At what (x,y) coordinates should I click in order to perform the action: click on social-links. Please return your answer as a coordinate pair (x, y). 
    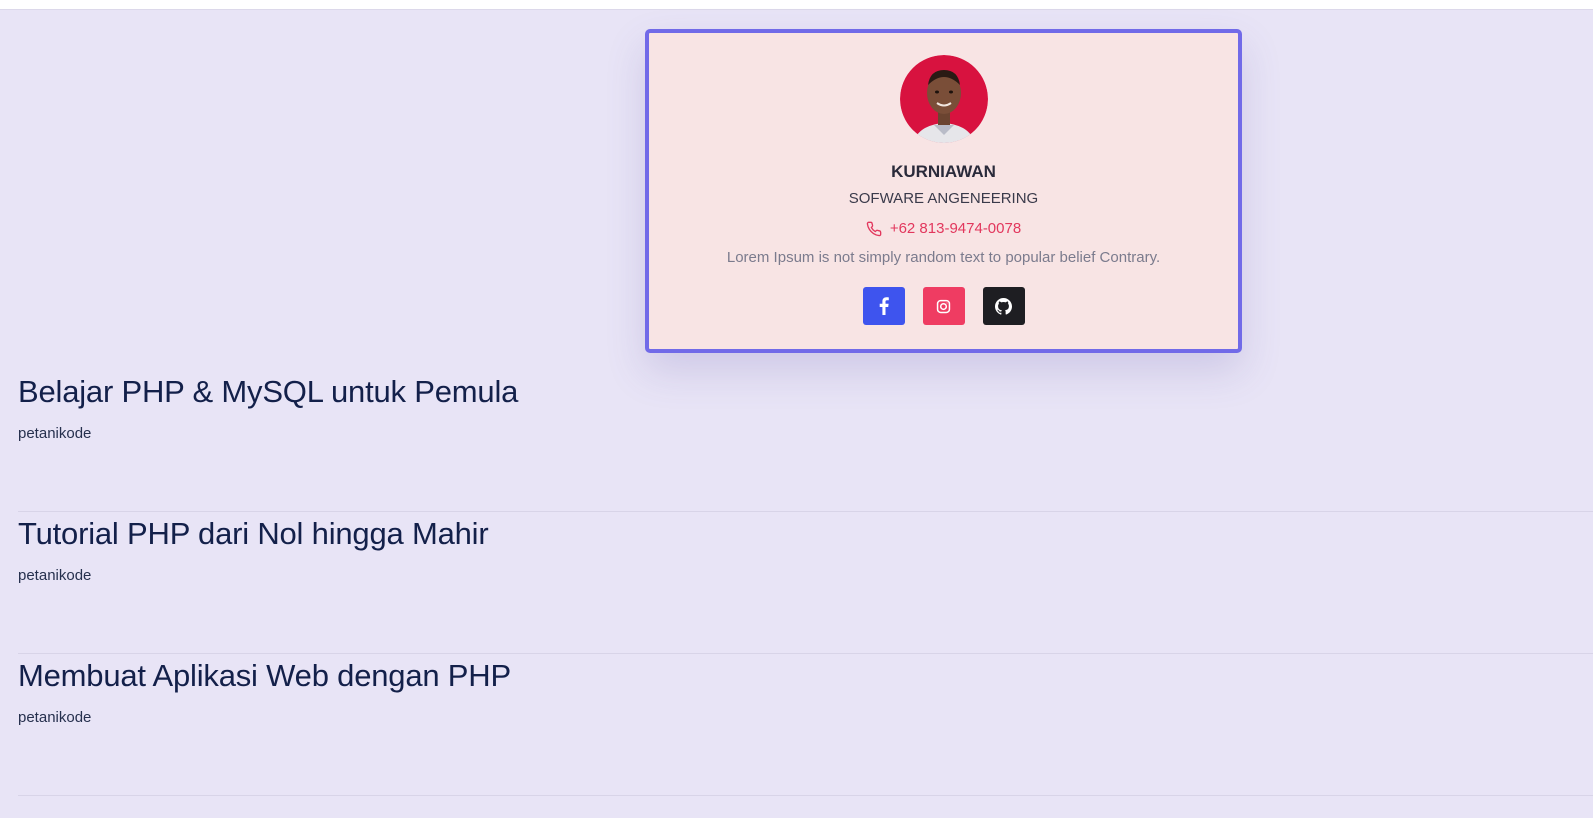
    Looking at the image, I should click on (943, 306).